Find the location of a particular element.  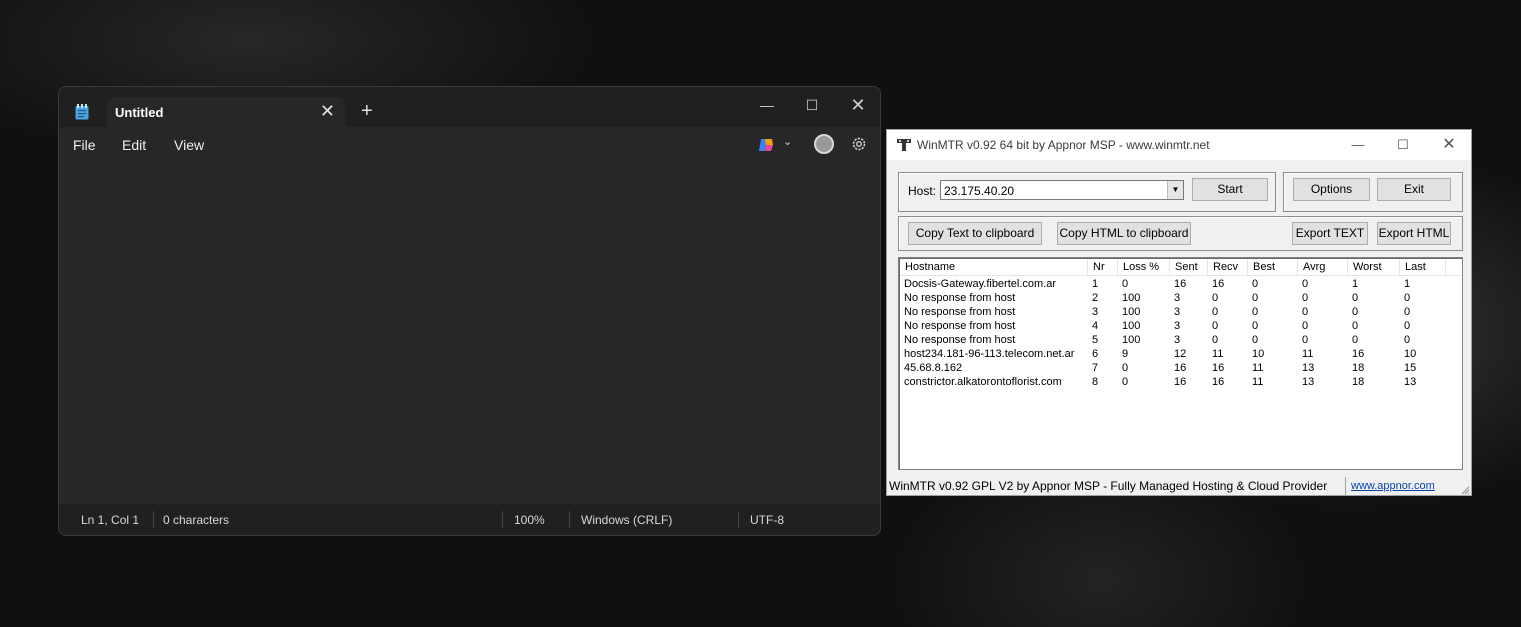

table-row: 45.68.8.162 7 0 16 16 11 13 18 15 is located at coordinates (1180, 368).